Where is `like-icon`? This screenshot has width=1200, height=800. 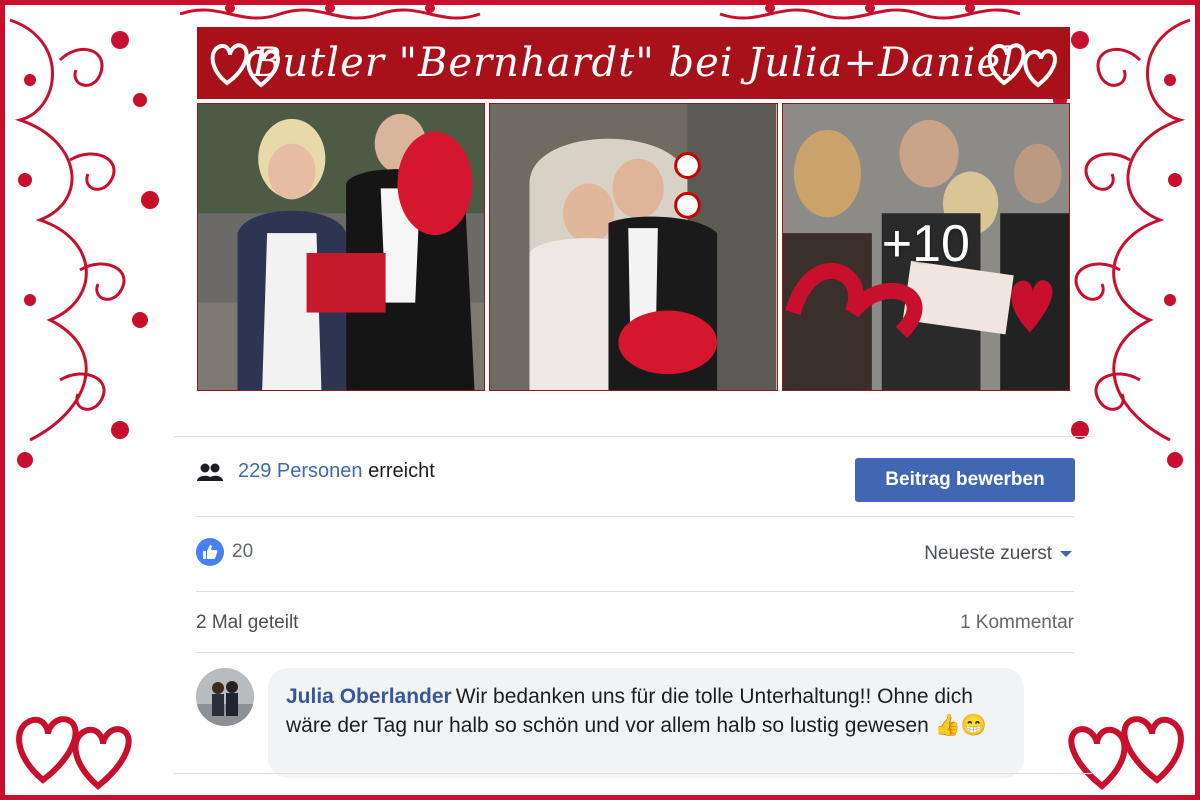
like-icon is located at coordinates (210, 552).